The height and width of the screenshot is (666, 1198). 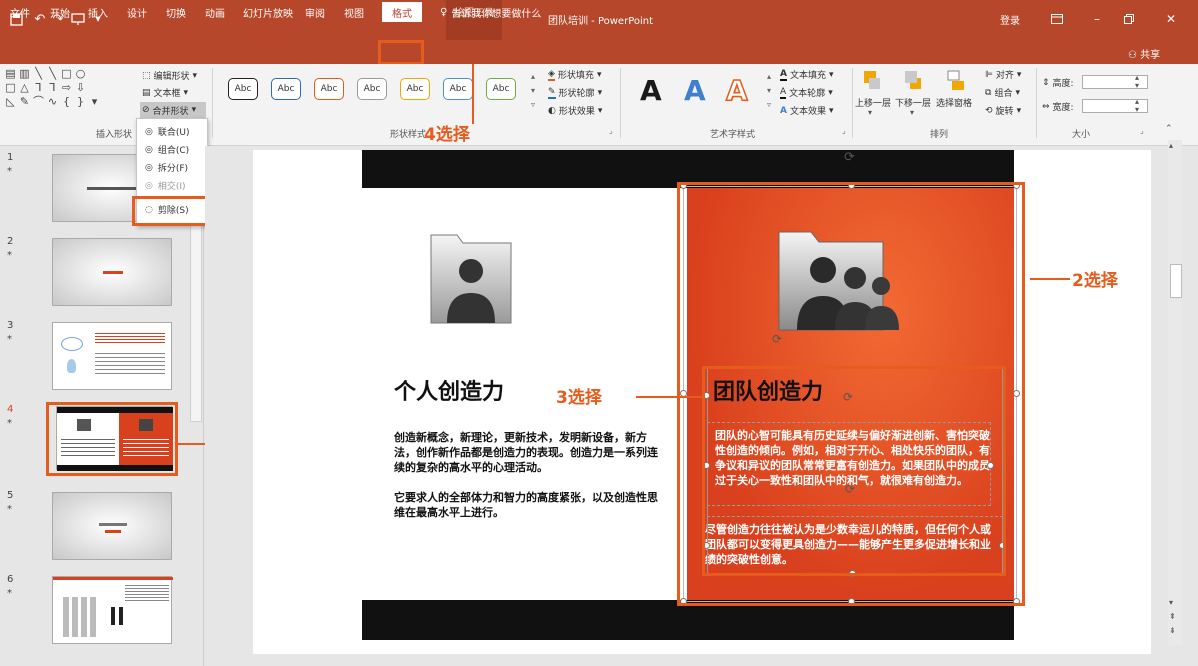 What do you see at coordinates (575, 111) in the screenshot?
I see `shape-effects-button: ◐ 形状效果 ▾` at bounding box center [575, 111].